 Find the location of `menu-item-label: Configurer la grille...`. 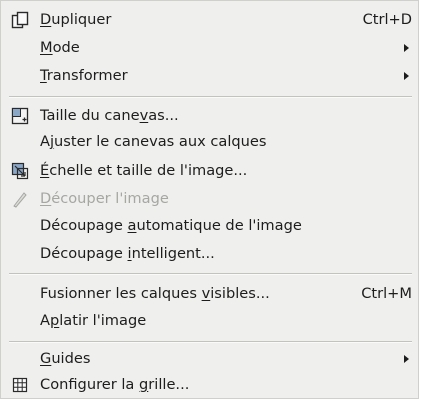

menu-item-label: Configurer la grille... is located at coordinates (115, 384).